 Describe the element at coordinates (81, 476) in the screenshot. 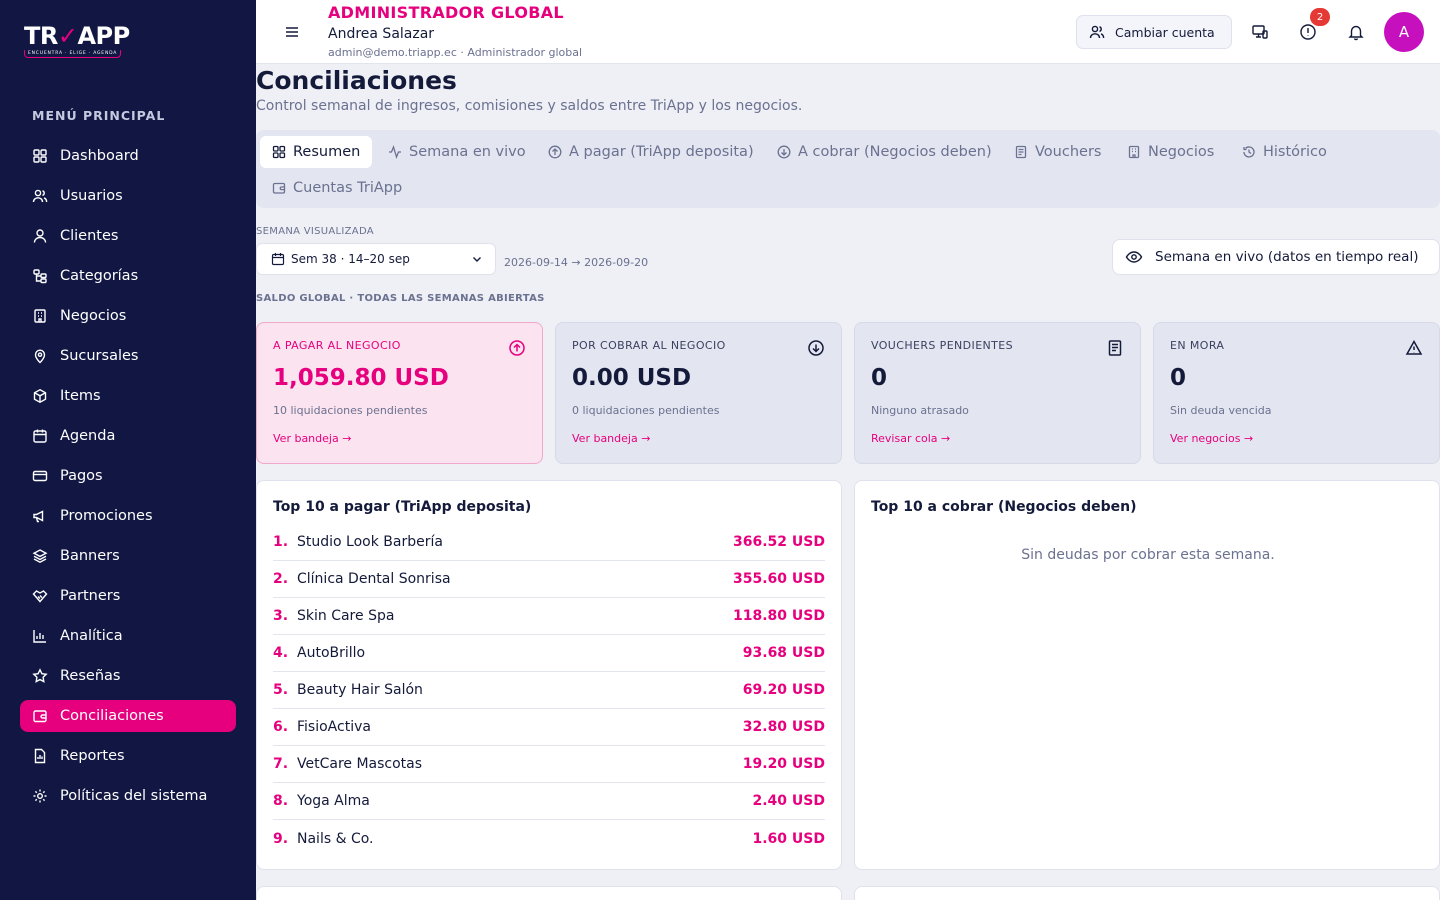

I see `sidebar-item-label: Pagos` at that location.